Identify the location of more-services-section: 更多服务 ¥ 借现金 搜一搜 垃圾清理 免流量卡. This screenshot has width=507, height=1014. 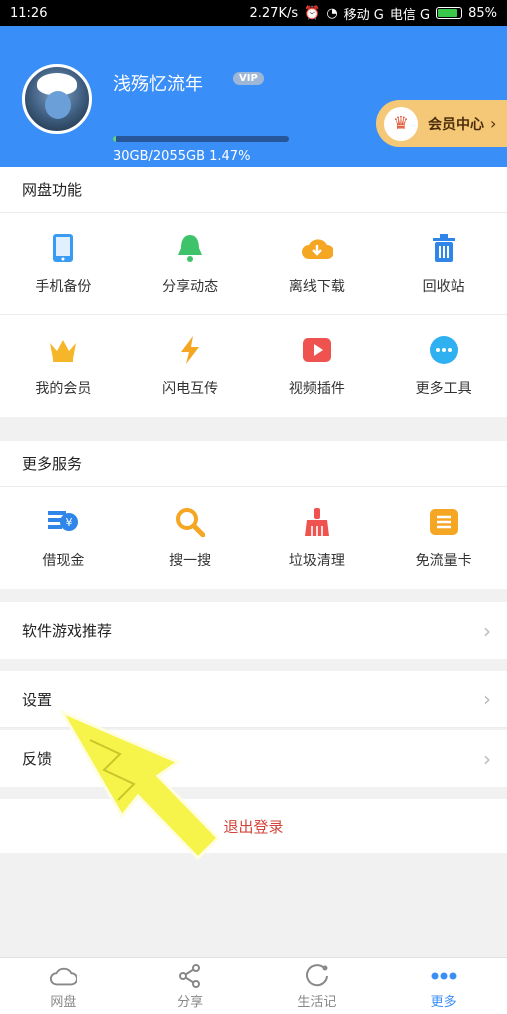
(253, 515).